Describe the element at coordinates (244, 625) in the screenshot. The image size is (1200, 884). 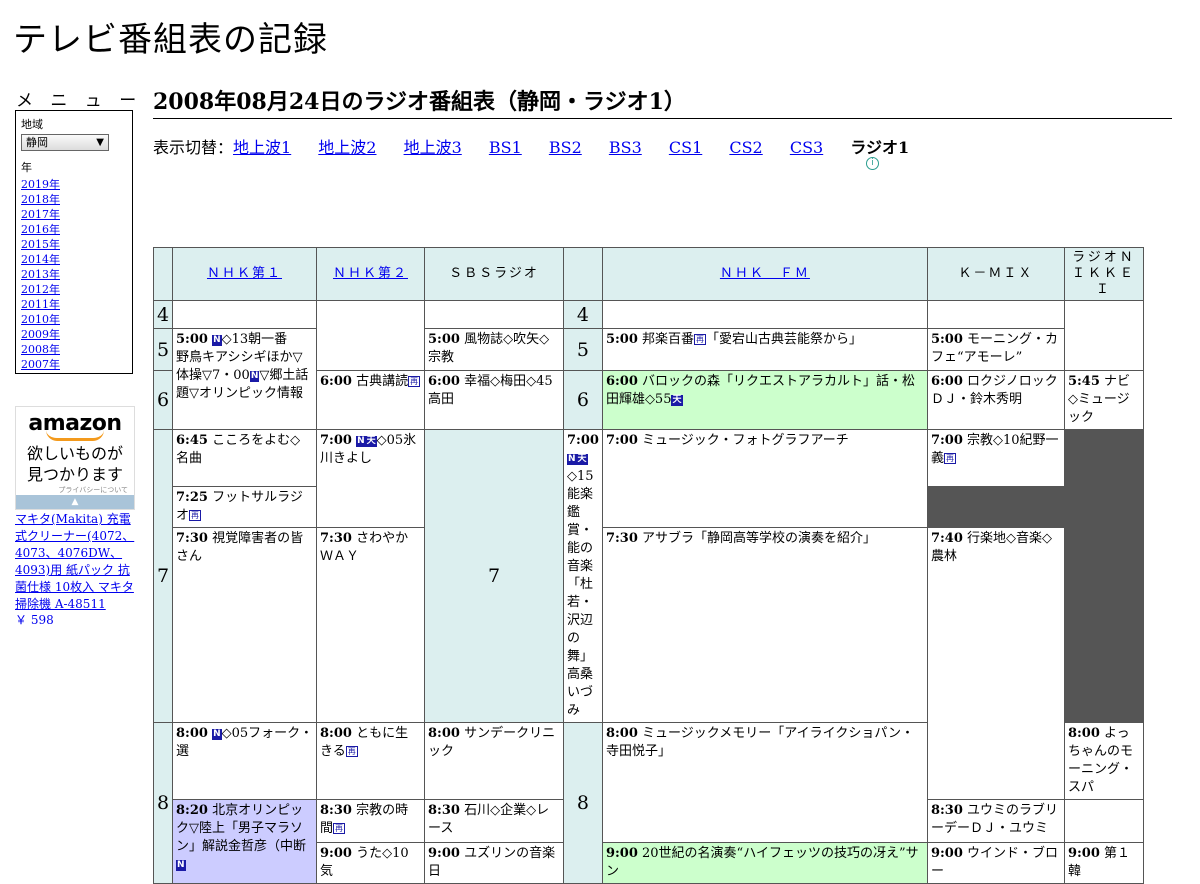
I see `program-cell: 7:30 視覚障害者の皆さん` at that location.